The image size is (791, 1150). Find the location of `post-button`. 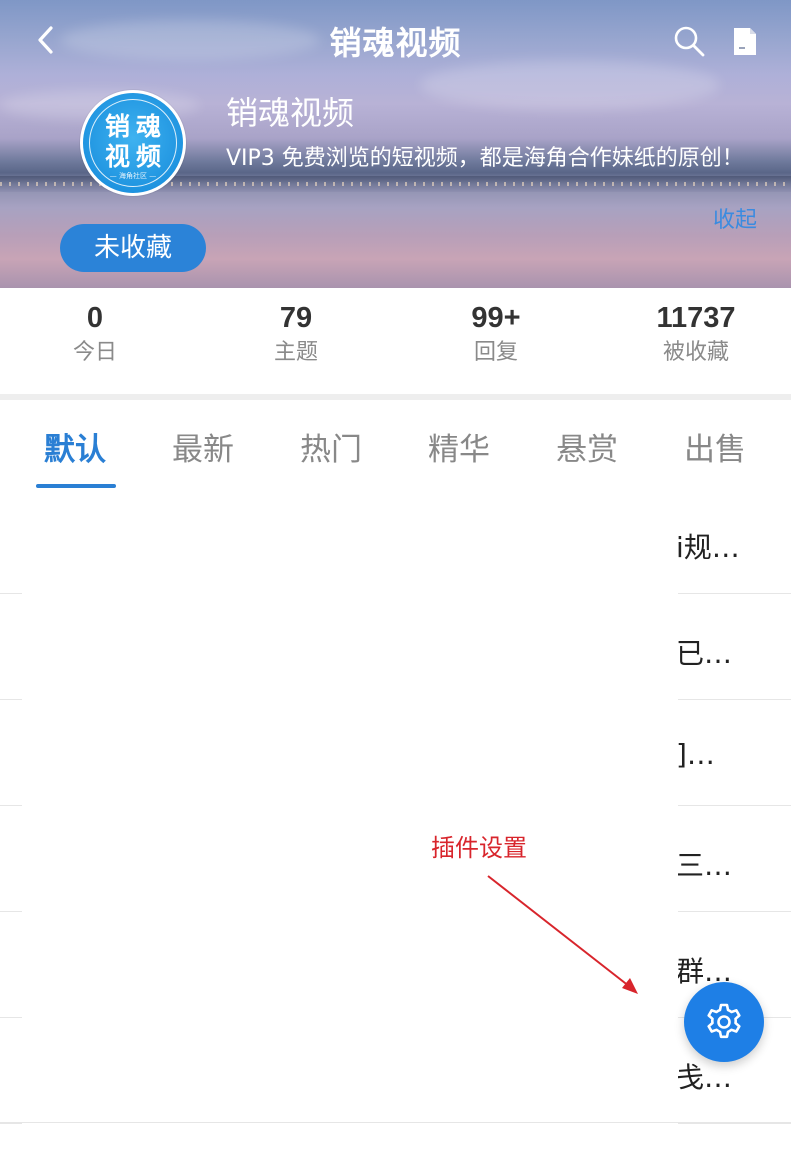

post-button is located at coordinates (745, 41).